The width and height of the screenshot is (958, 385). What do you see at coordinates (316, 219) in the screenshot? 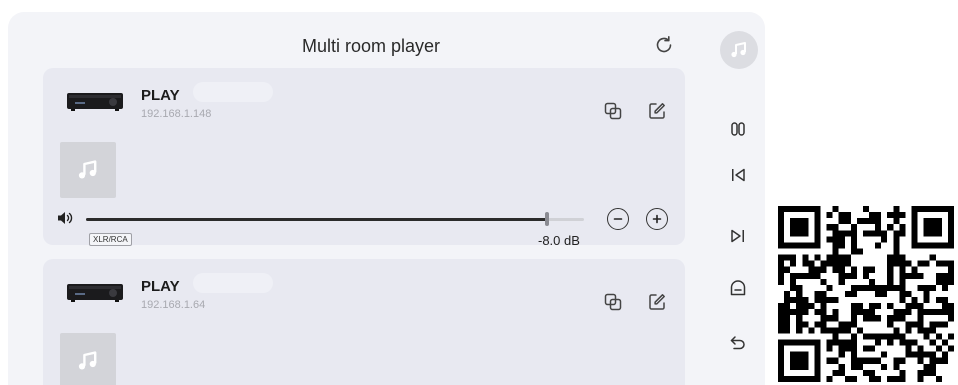
I see `volume-slider-fill` at bounding box center [316, 219].